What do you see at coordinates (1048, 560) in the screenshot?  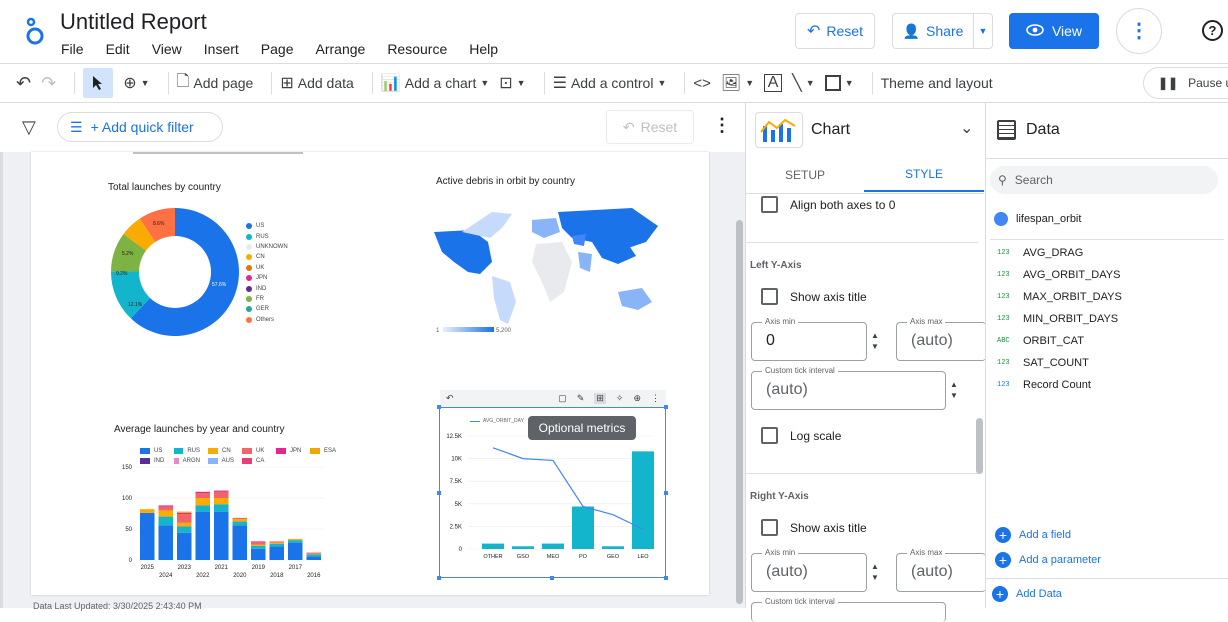 I see `add-parameter-link: + Add a parameter` at bounding box center [1048, 560].